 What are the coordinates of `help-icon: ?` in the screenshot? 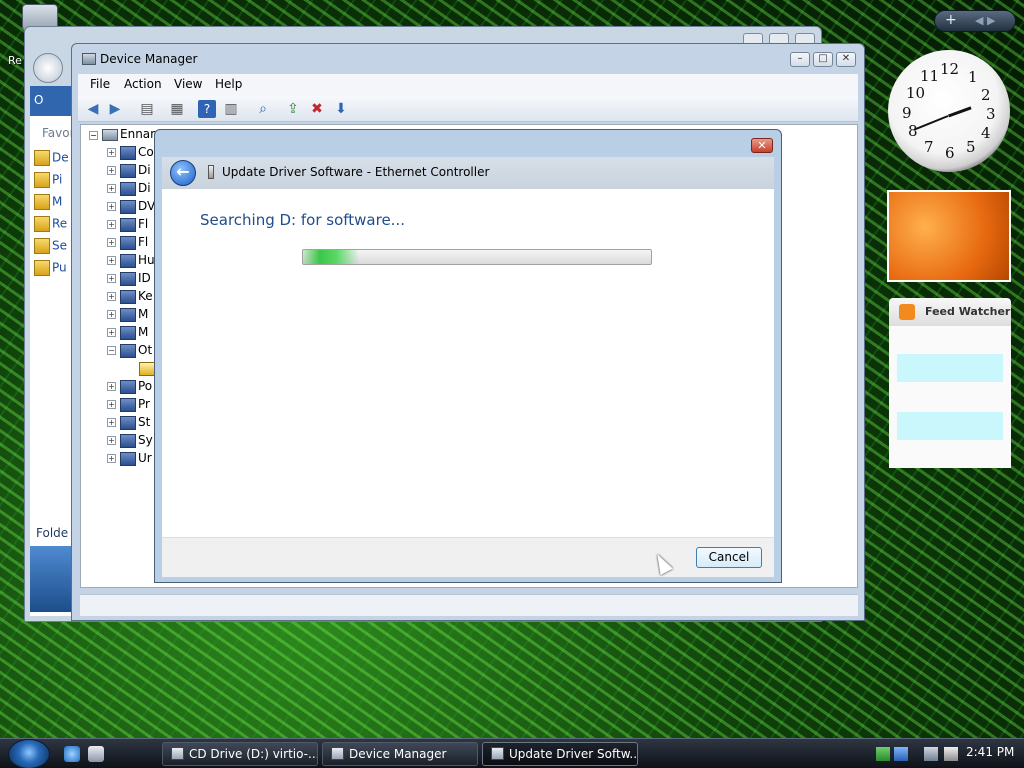 It's located at (207, 109).